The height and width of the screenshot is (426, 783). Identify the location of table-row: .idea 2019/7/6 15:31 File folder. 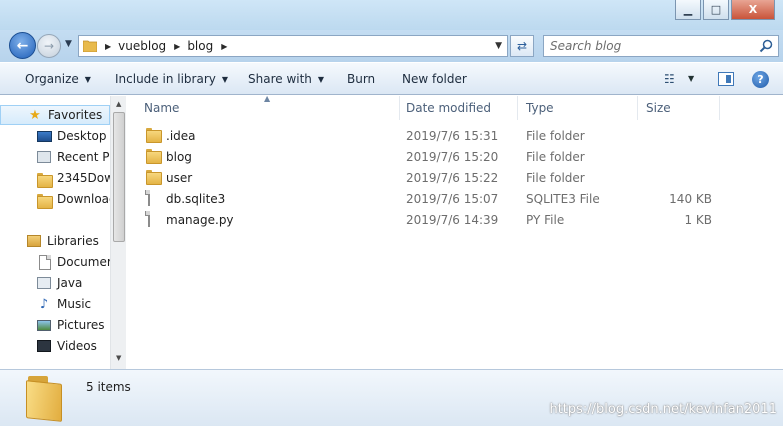
(455, 136).